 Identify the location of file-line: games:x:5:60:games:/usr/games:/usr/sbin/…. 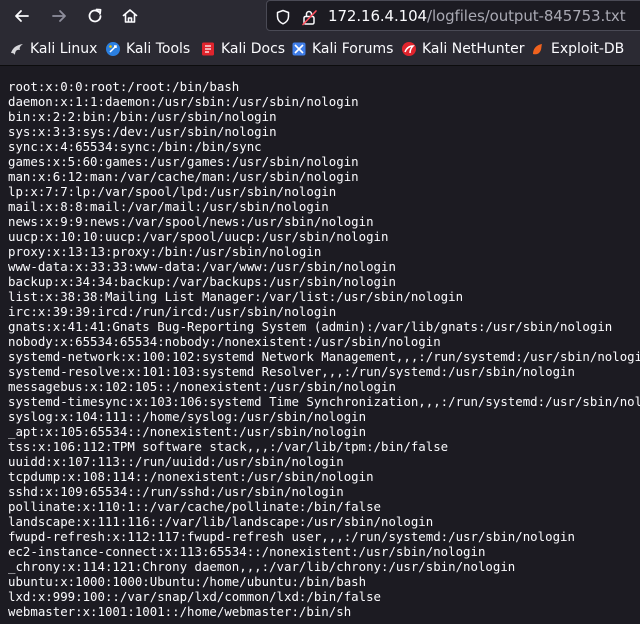
(183, 161).